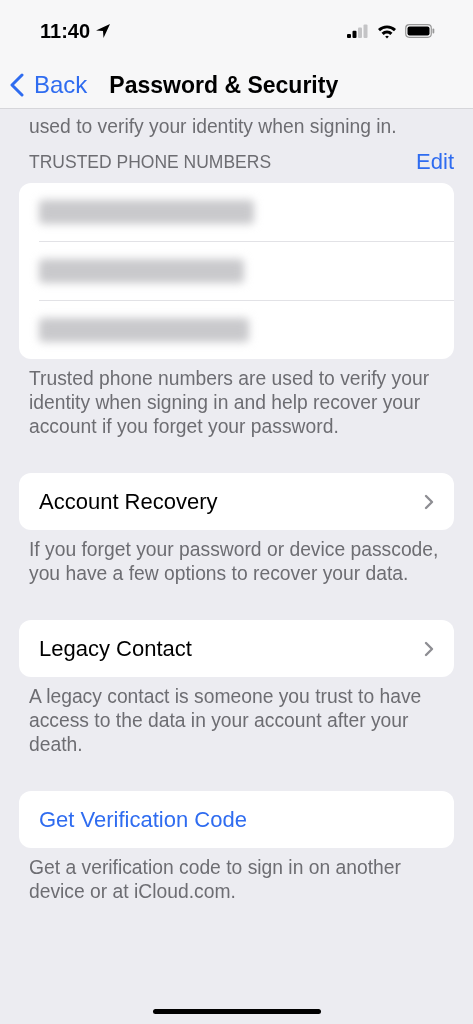 This screenshot has width=473, height=1024. I want to click on back-button: Back, so click(49, 85).